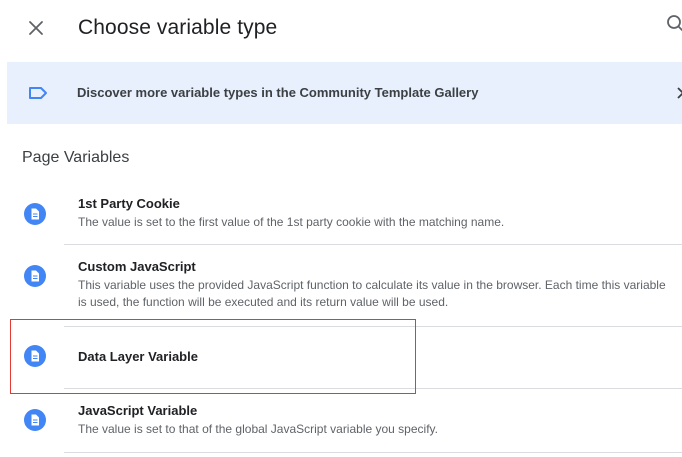  I want to click on variable-type-data-layer-variable: Data Layer Variable, so click(341, 357).